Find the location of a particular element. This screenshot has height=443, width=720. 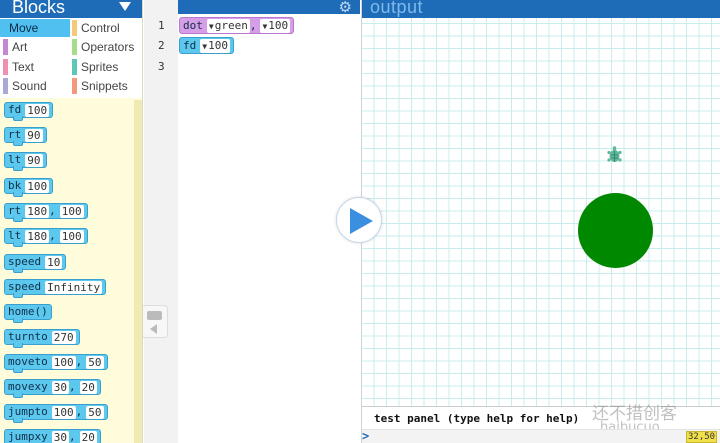

block-arg: 270 is located at coordinates (63, 337).